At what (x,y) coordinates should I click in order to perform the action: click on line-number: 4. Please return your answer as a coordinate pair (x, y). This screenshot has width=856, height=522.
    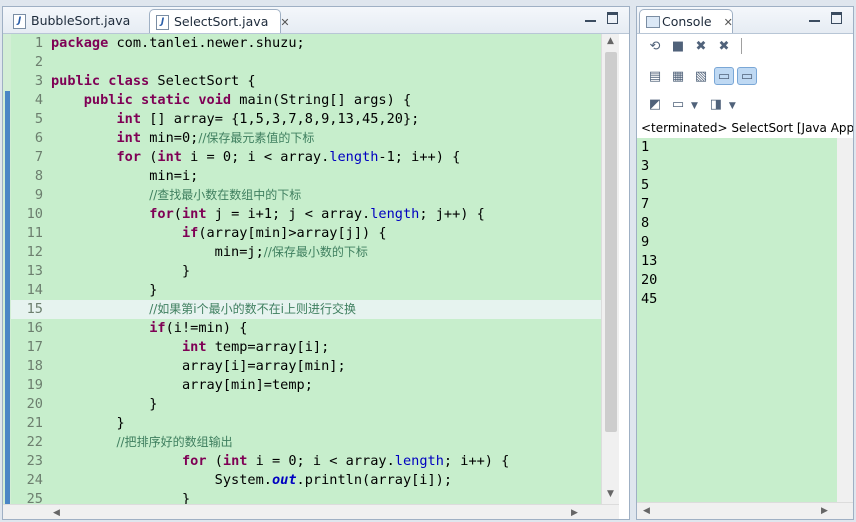
    Looking at the image, I should click on (38, 100).